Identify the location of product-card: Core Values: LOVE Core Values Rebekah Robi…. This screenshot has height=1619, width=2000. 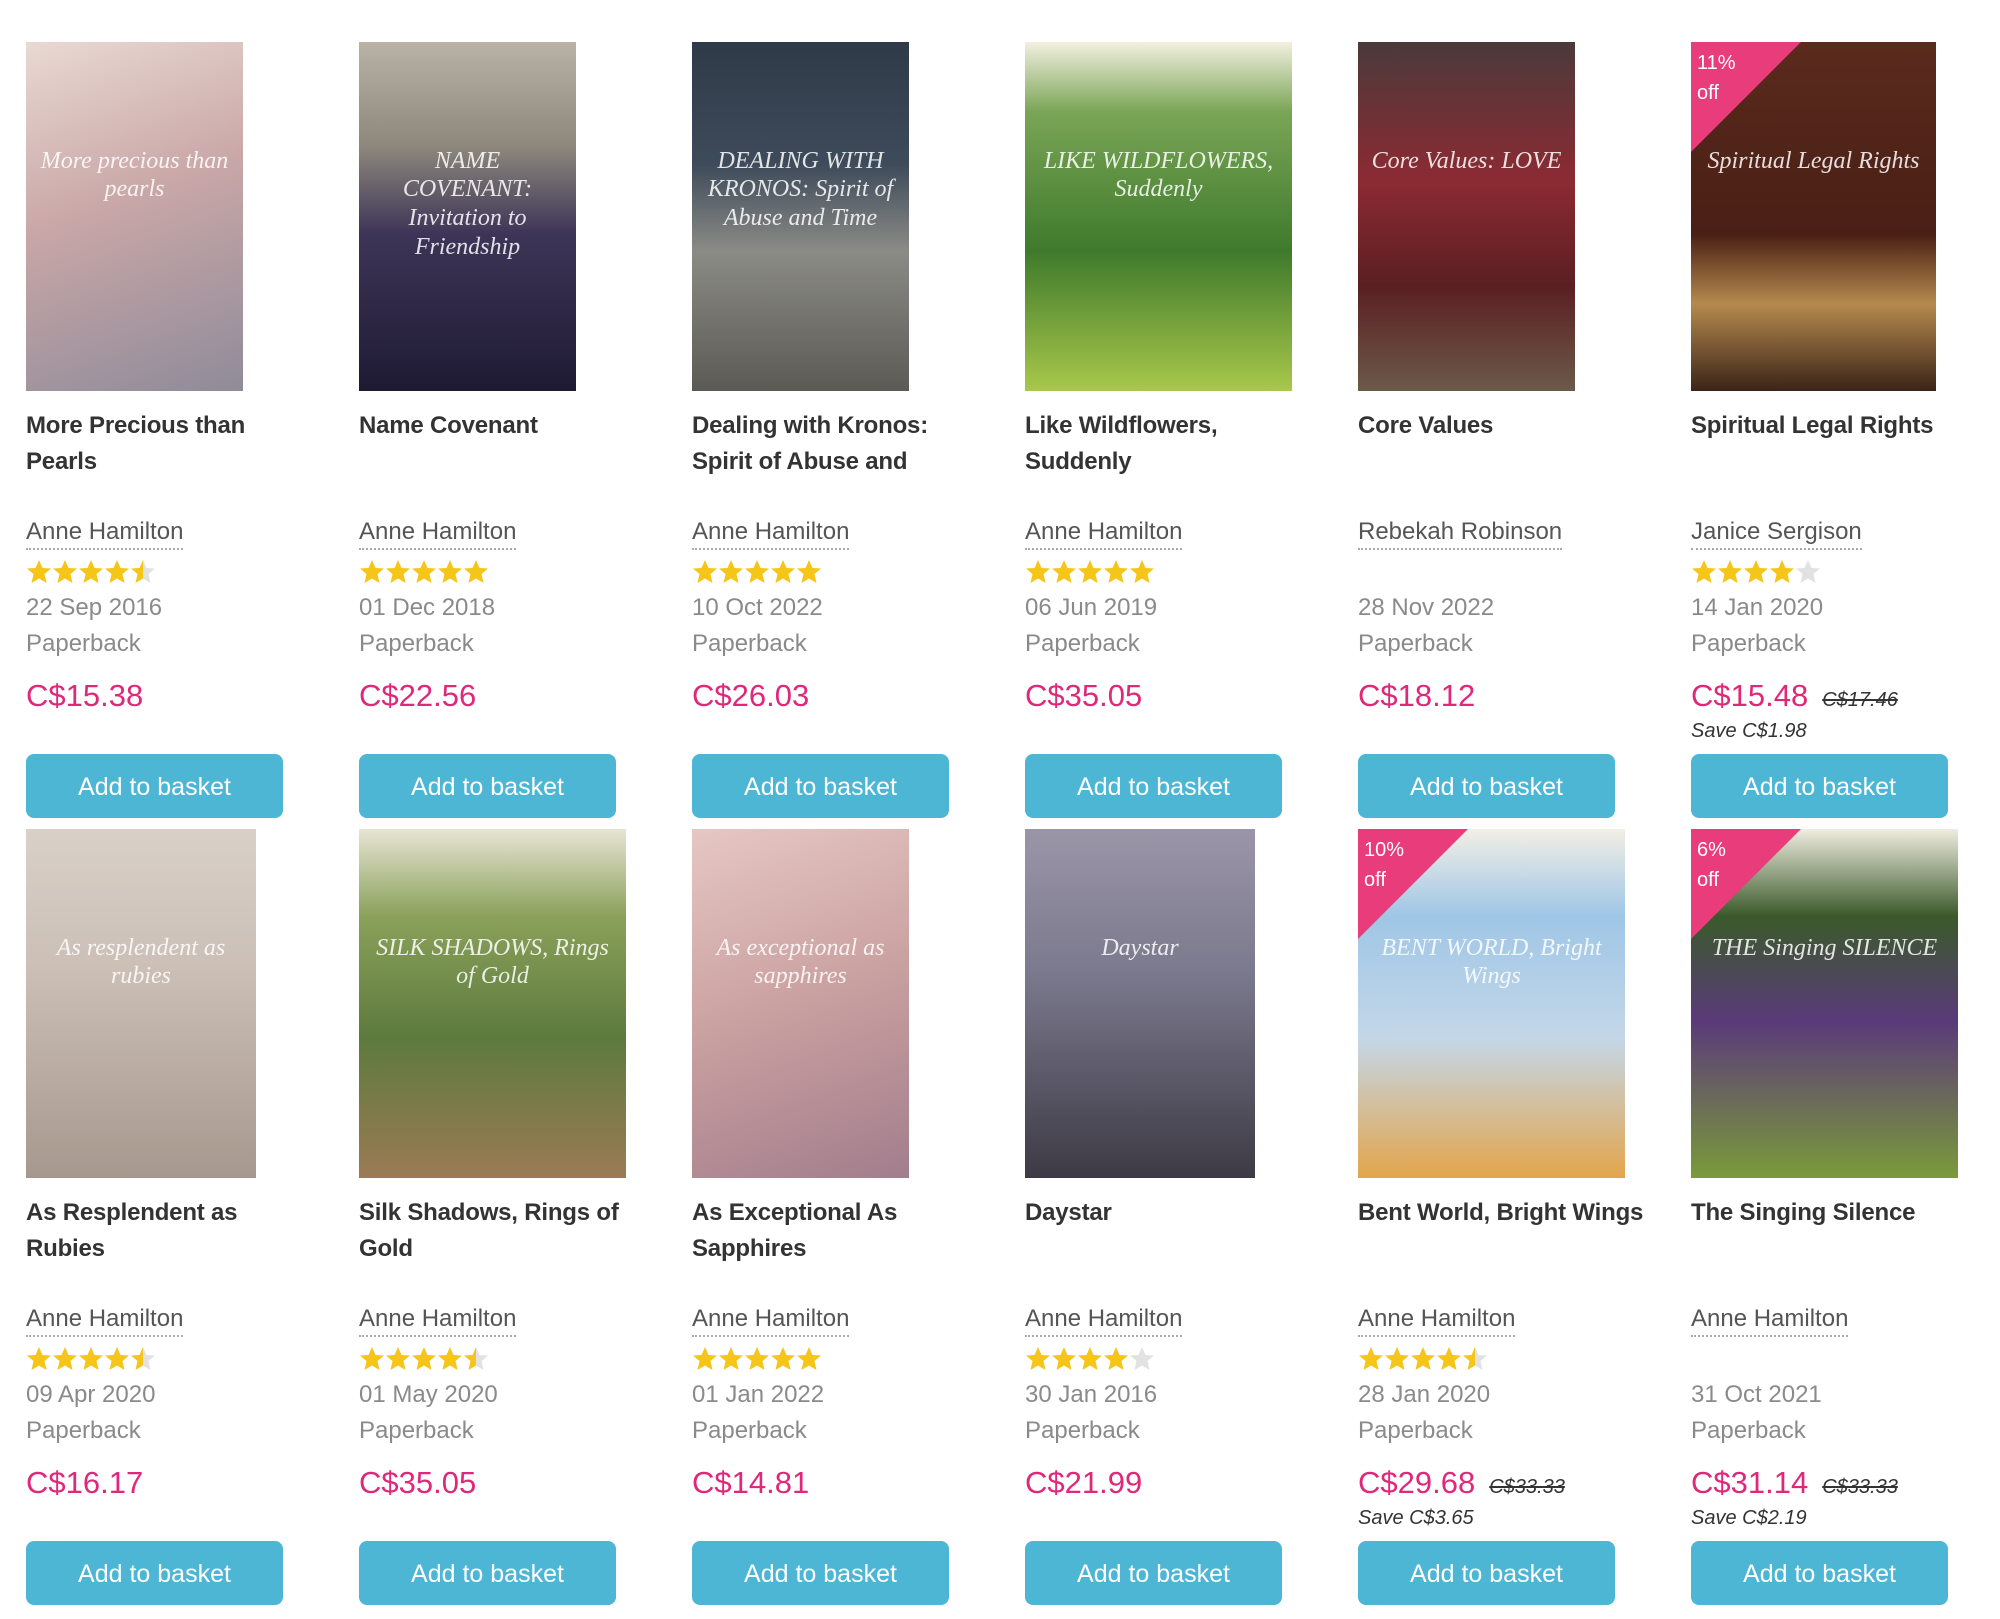
(1503, 437).